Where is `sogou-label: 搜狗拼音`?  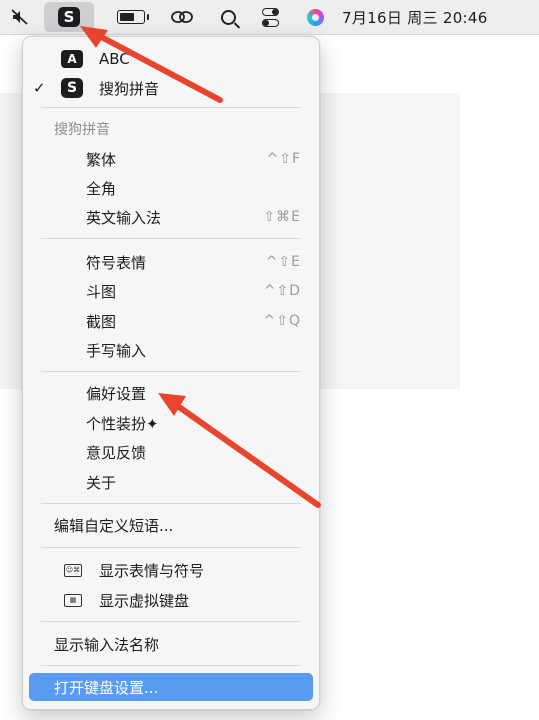
sogou-label: 搜狗拼音 is located at coordinates (129, 88).